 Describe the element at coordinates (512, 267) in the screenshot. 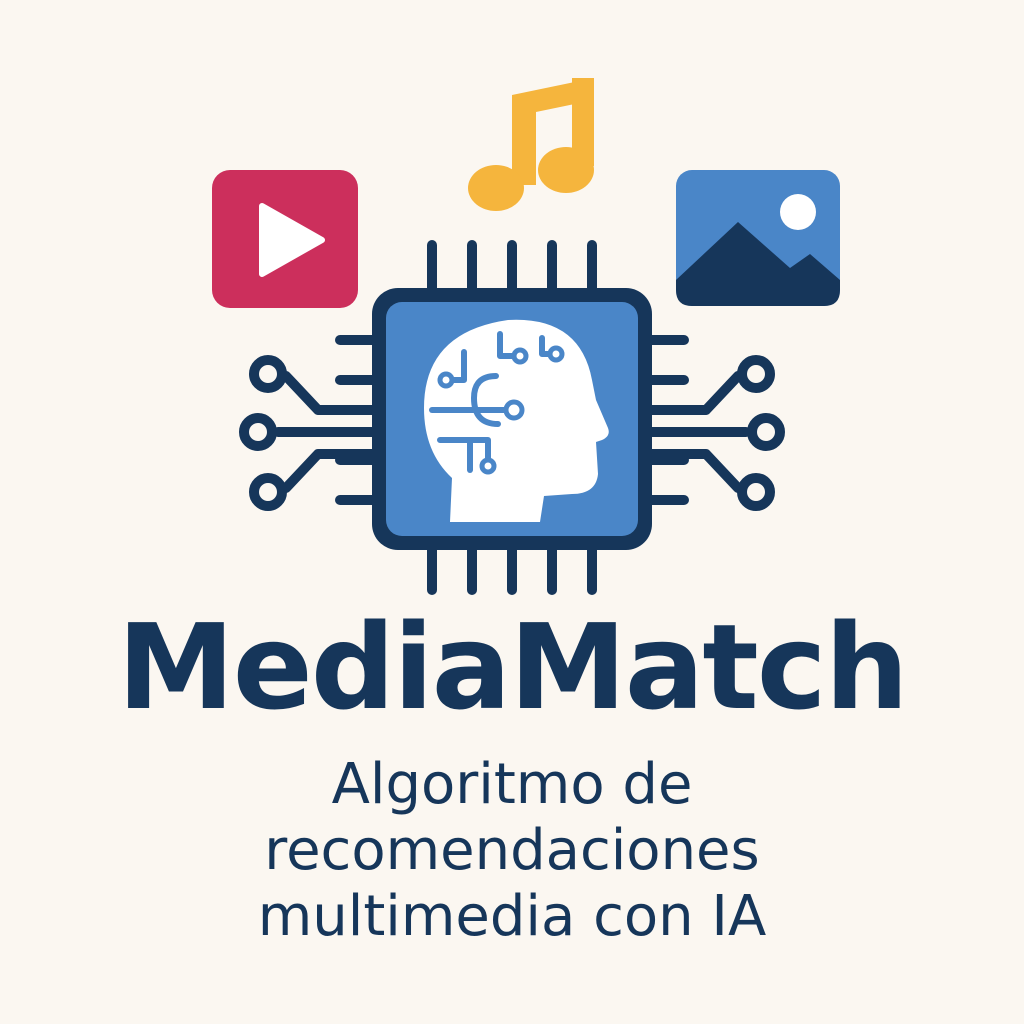

I see `chip-pins-top` at that location.